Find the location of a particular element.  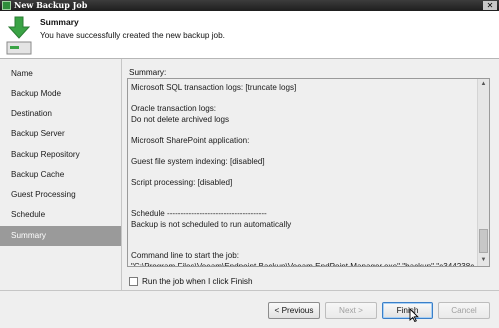

previous-button: < Previous is located at coordinates (294, 310).